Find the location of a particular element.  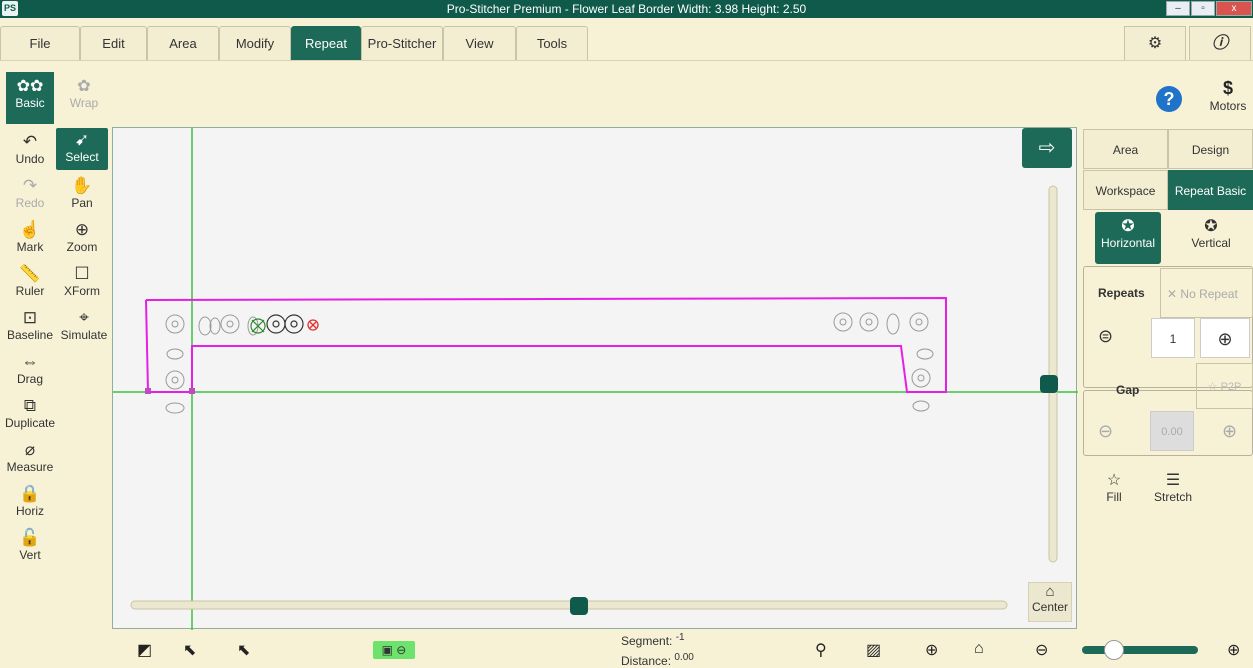

mode-basic-button: ✿✿ Basic is located at coordinates (30, 98).